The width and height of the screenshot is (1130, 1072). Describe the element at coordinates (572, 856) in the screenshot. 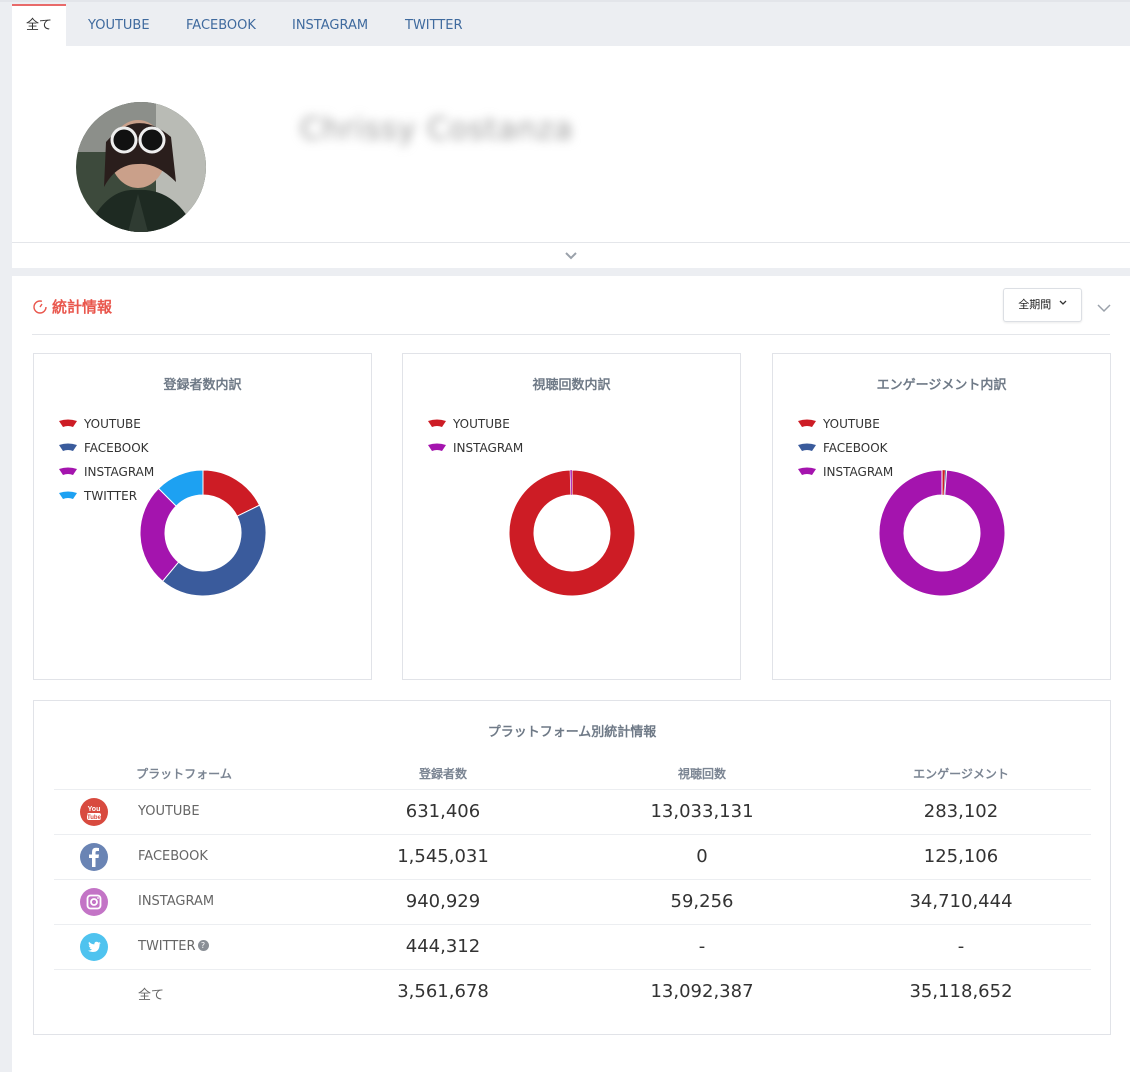

I see `table-row: FACEBOOK 1,545,031 0 125,106` at that location.